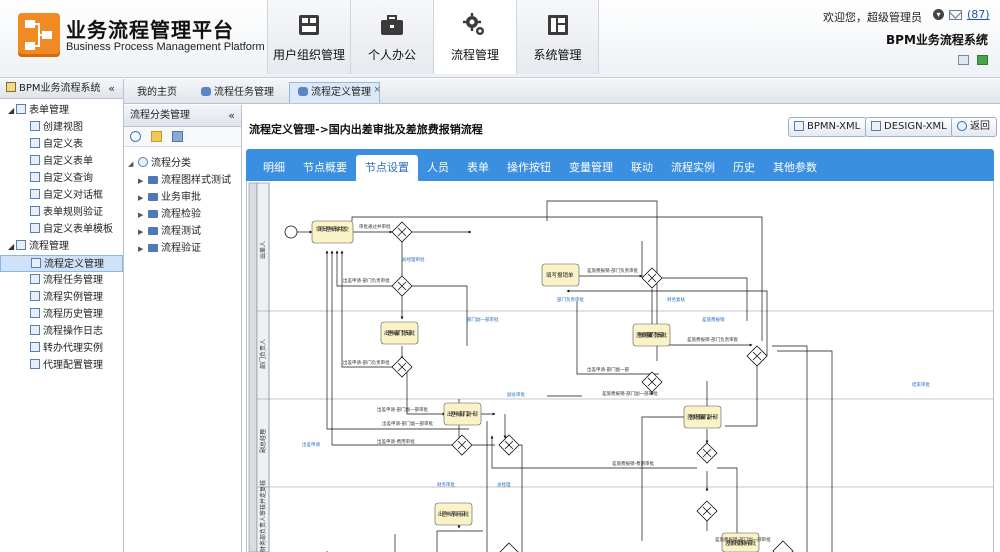  What do you see at coordinates (438, 168) in the screenshot?
I see `tab-personnel: 人员` at bounding box center [438, 168].